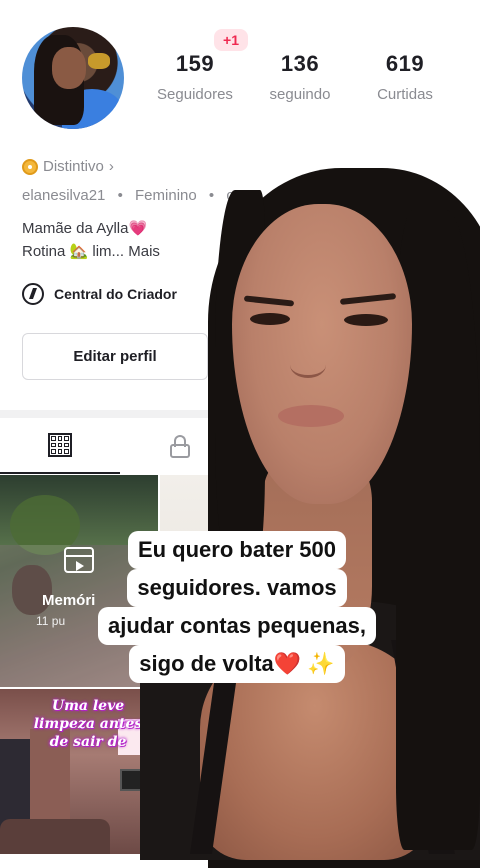  I want to click on likes-label: Curtidas, so click(405, 94).